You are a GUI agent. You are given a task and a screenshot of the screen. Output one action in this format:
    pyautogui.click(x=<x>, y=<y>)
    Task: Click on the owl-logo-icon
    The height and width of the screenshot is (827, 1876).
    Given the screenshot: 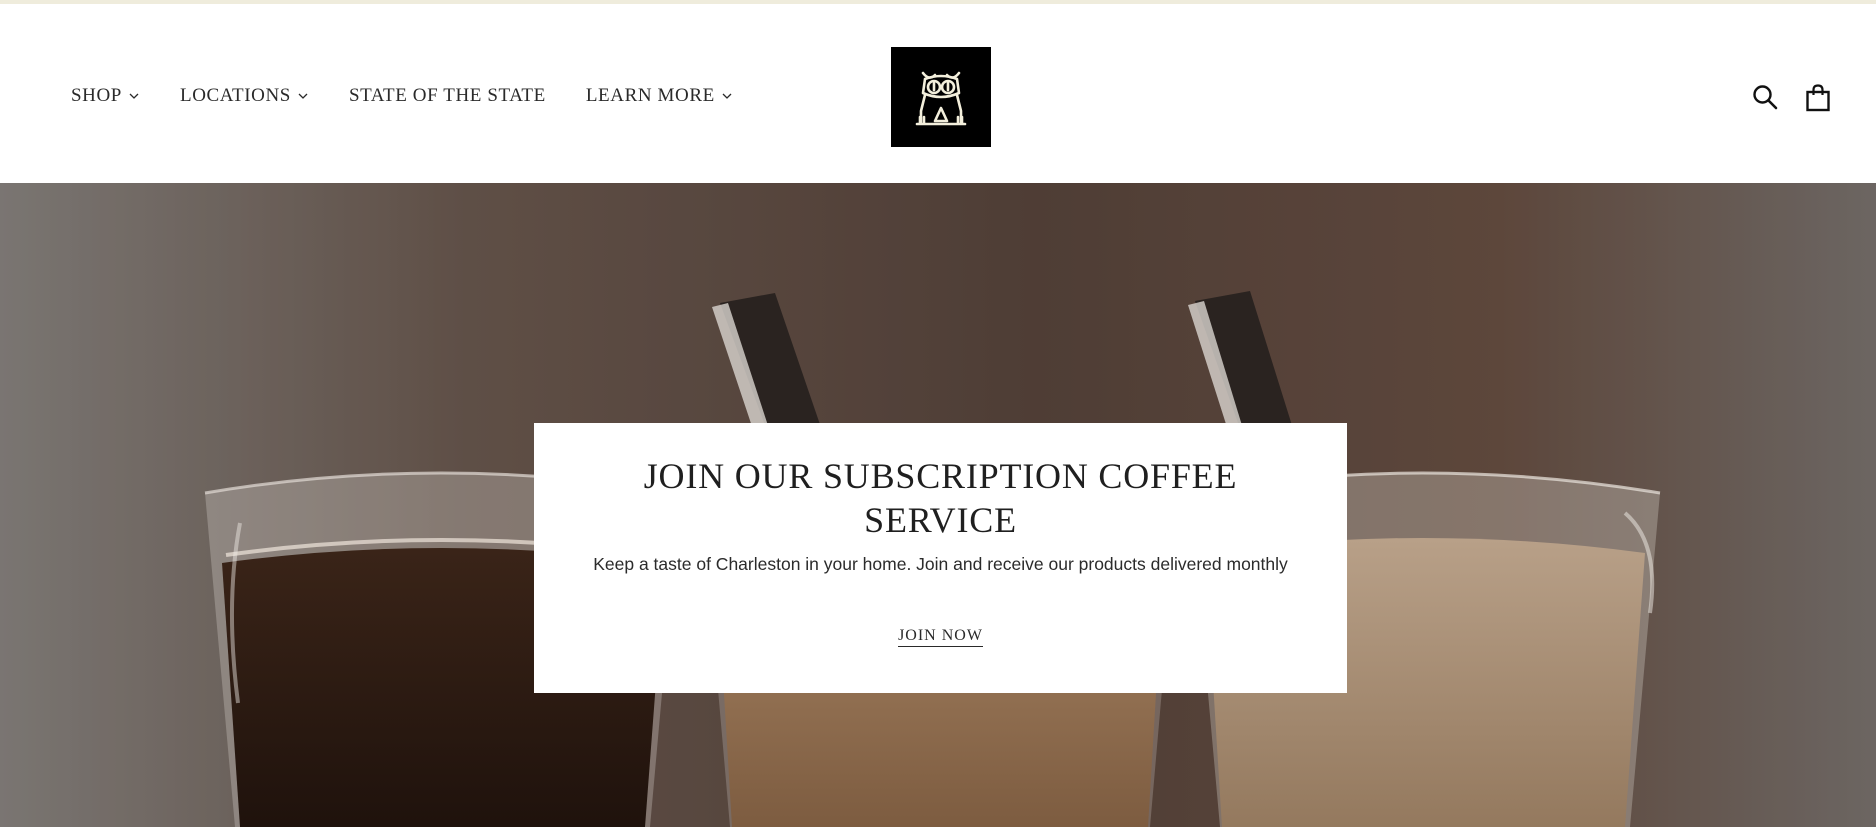 What is the action you would take?
    pyautogui.click(x=941, y=97)
    